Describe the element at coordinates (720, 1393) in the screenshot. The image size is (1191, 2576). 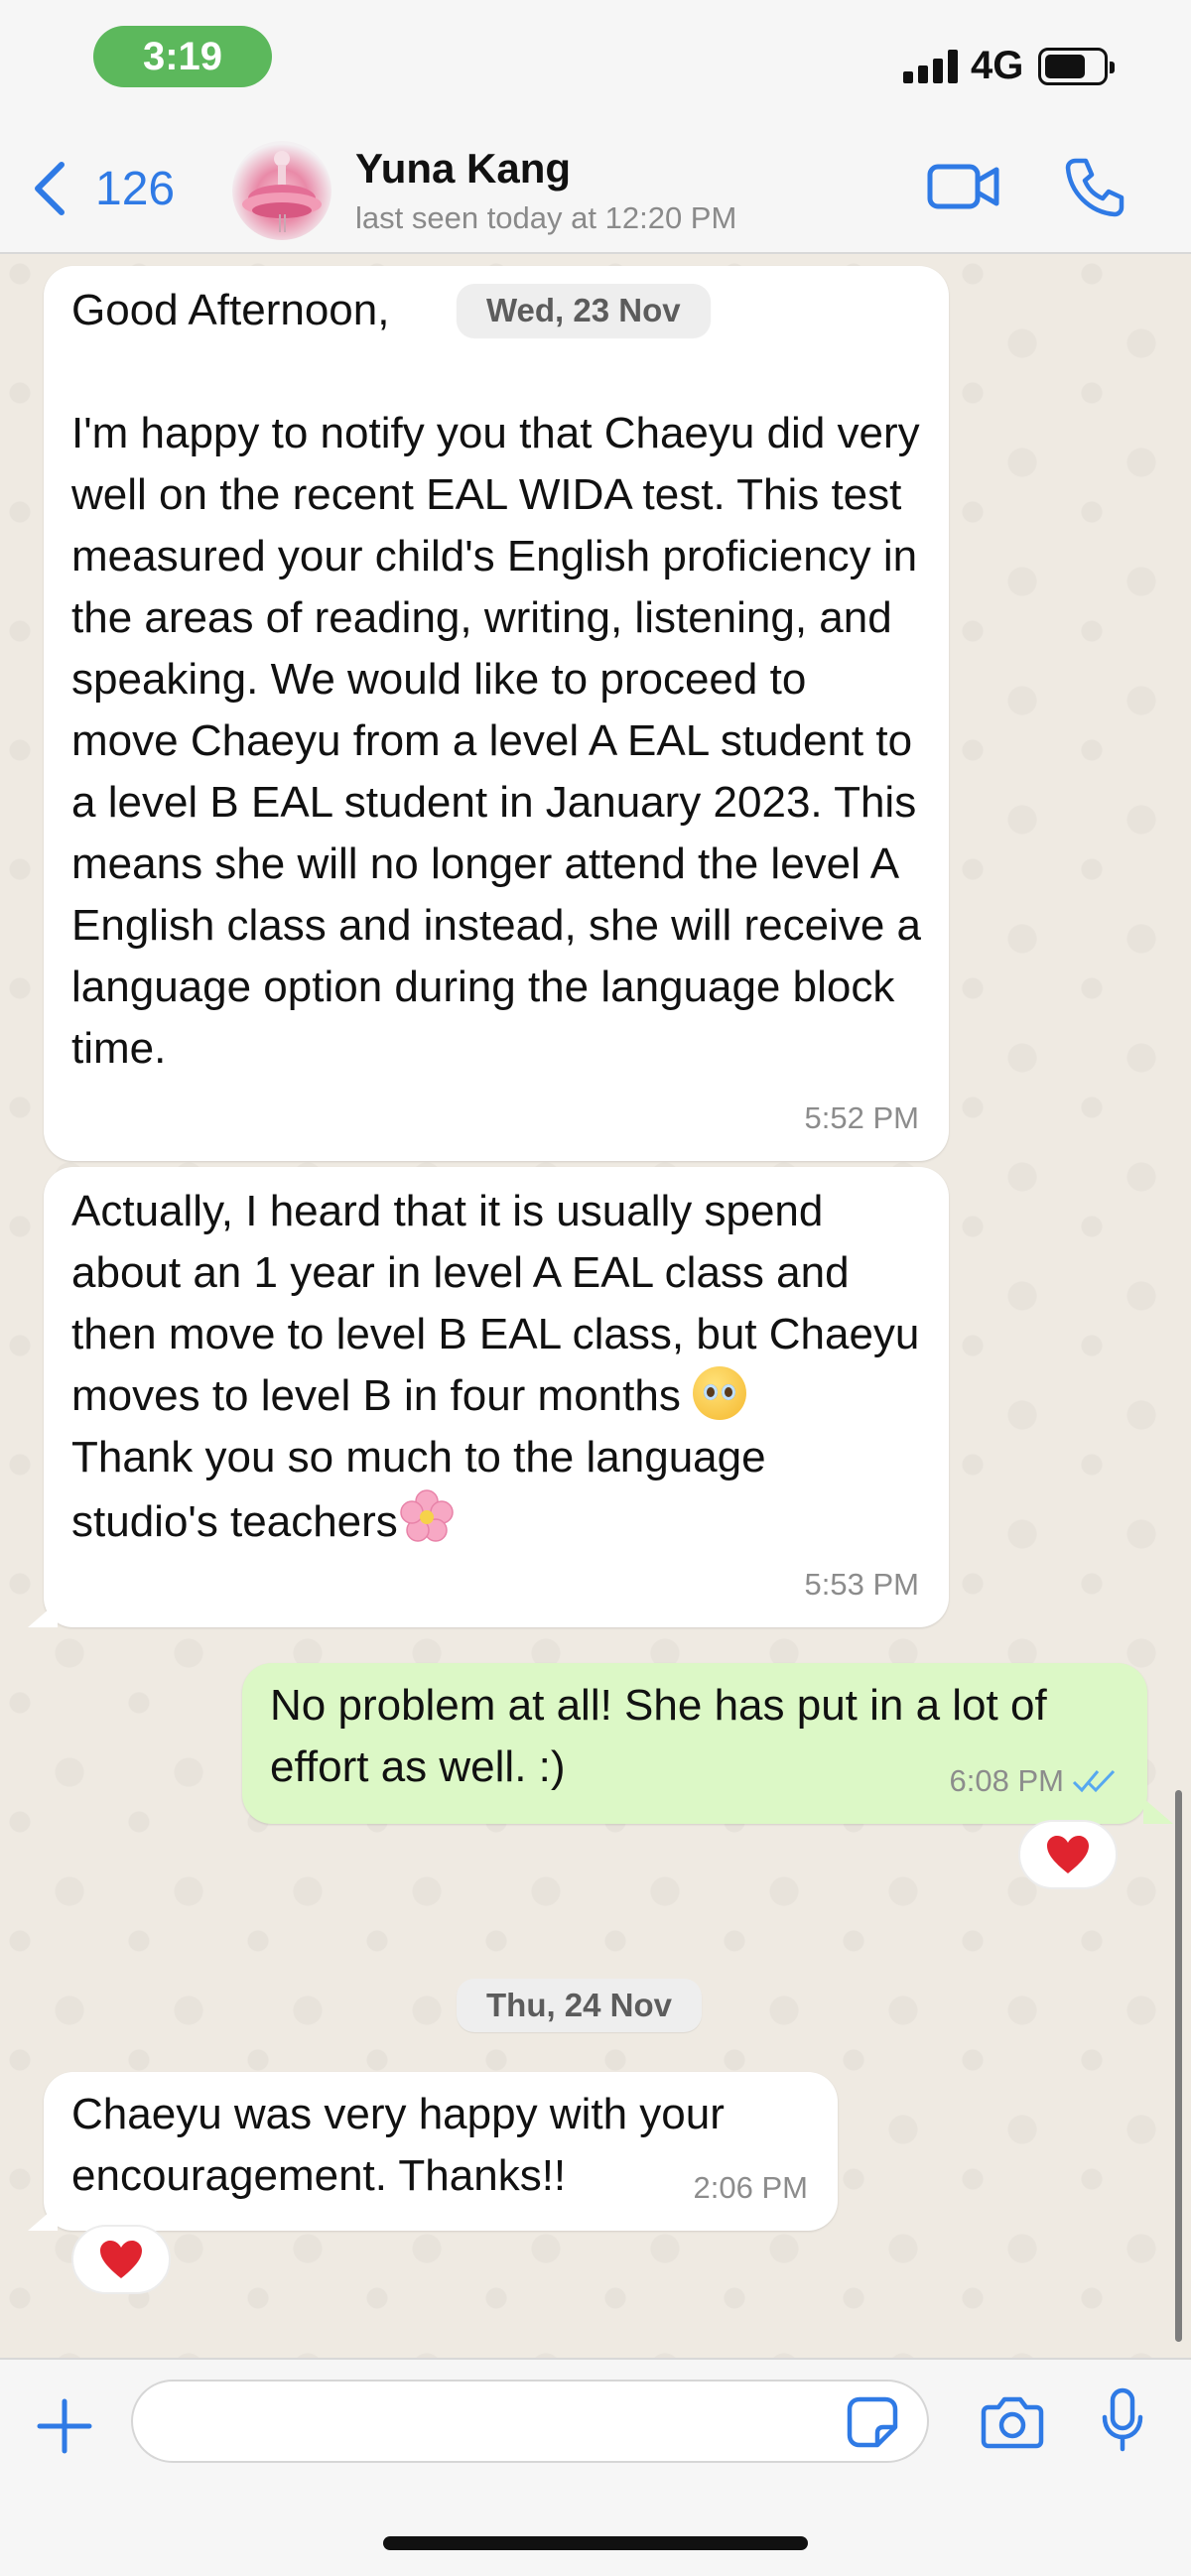
I see `pleading-face-emoji` at that location.